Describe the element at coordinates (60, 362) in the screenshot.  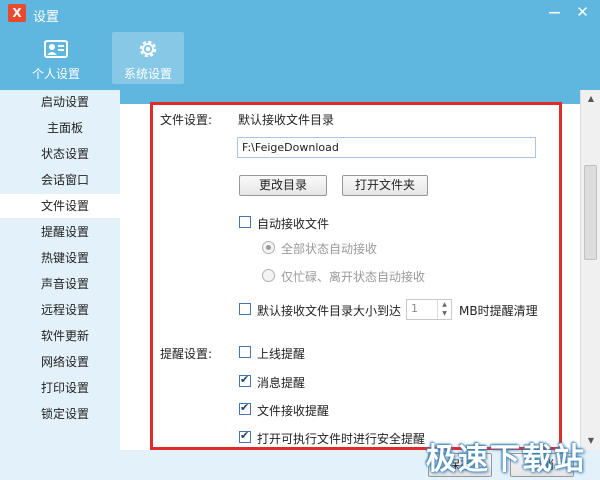
I see `sidebar-item-network: 网络设置` at that location.